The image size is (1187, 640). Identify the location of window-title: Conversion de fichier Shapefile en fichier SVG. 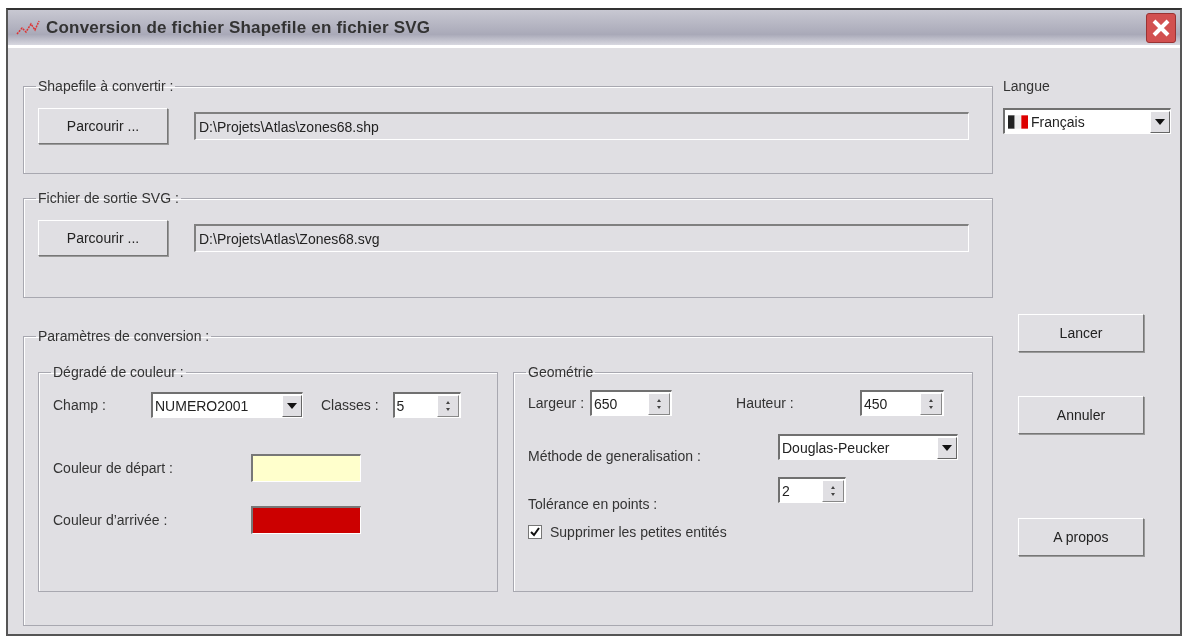
(239, 27).